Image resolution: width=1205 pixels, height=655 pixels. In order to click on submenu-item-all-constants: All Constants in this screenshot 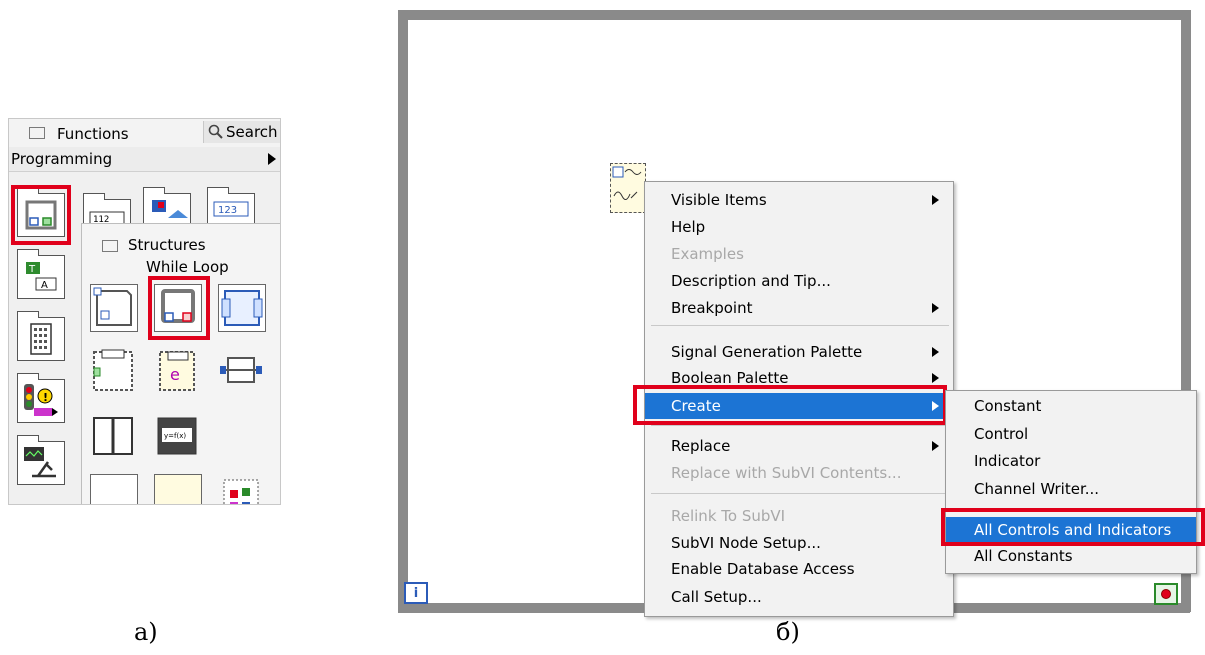, I will do `click(1071, 556)`.